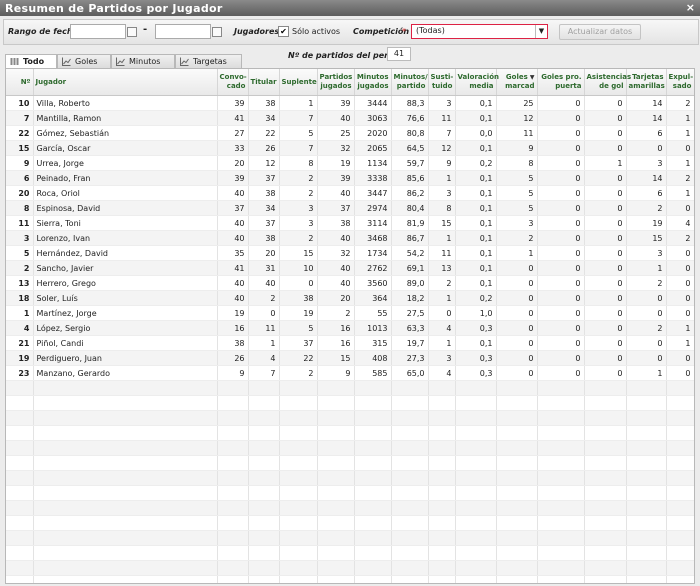 This screenshot has width=700, height=586. I want to click on column-header: Valoración media, so click(477, 82).